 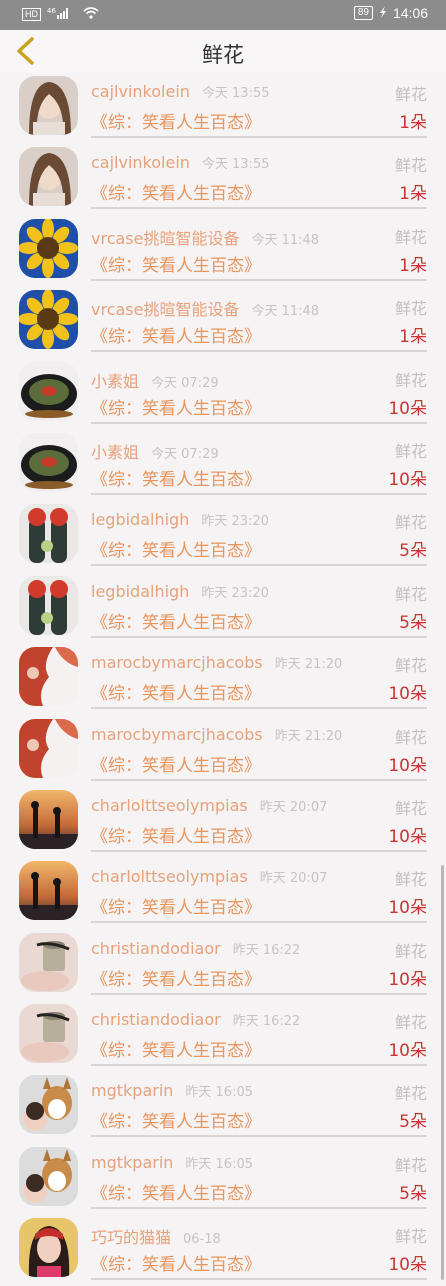 I want to click on scrollbar, so click(x=442, y=1072).